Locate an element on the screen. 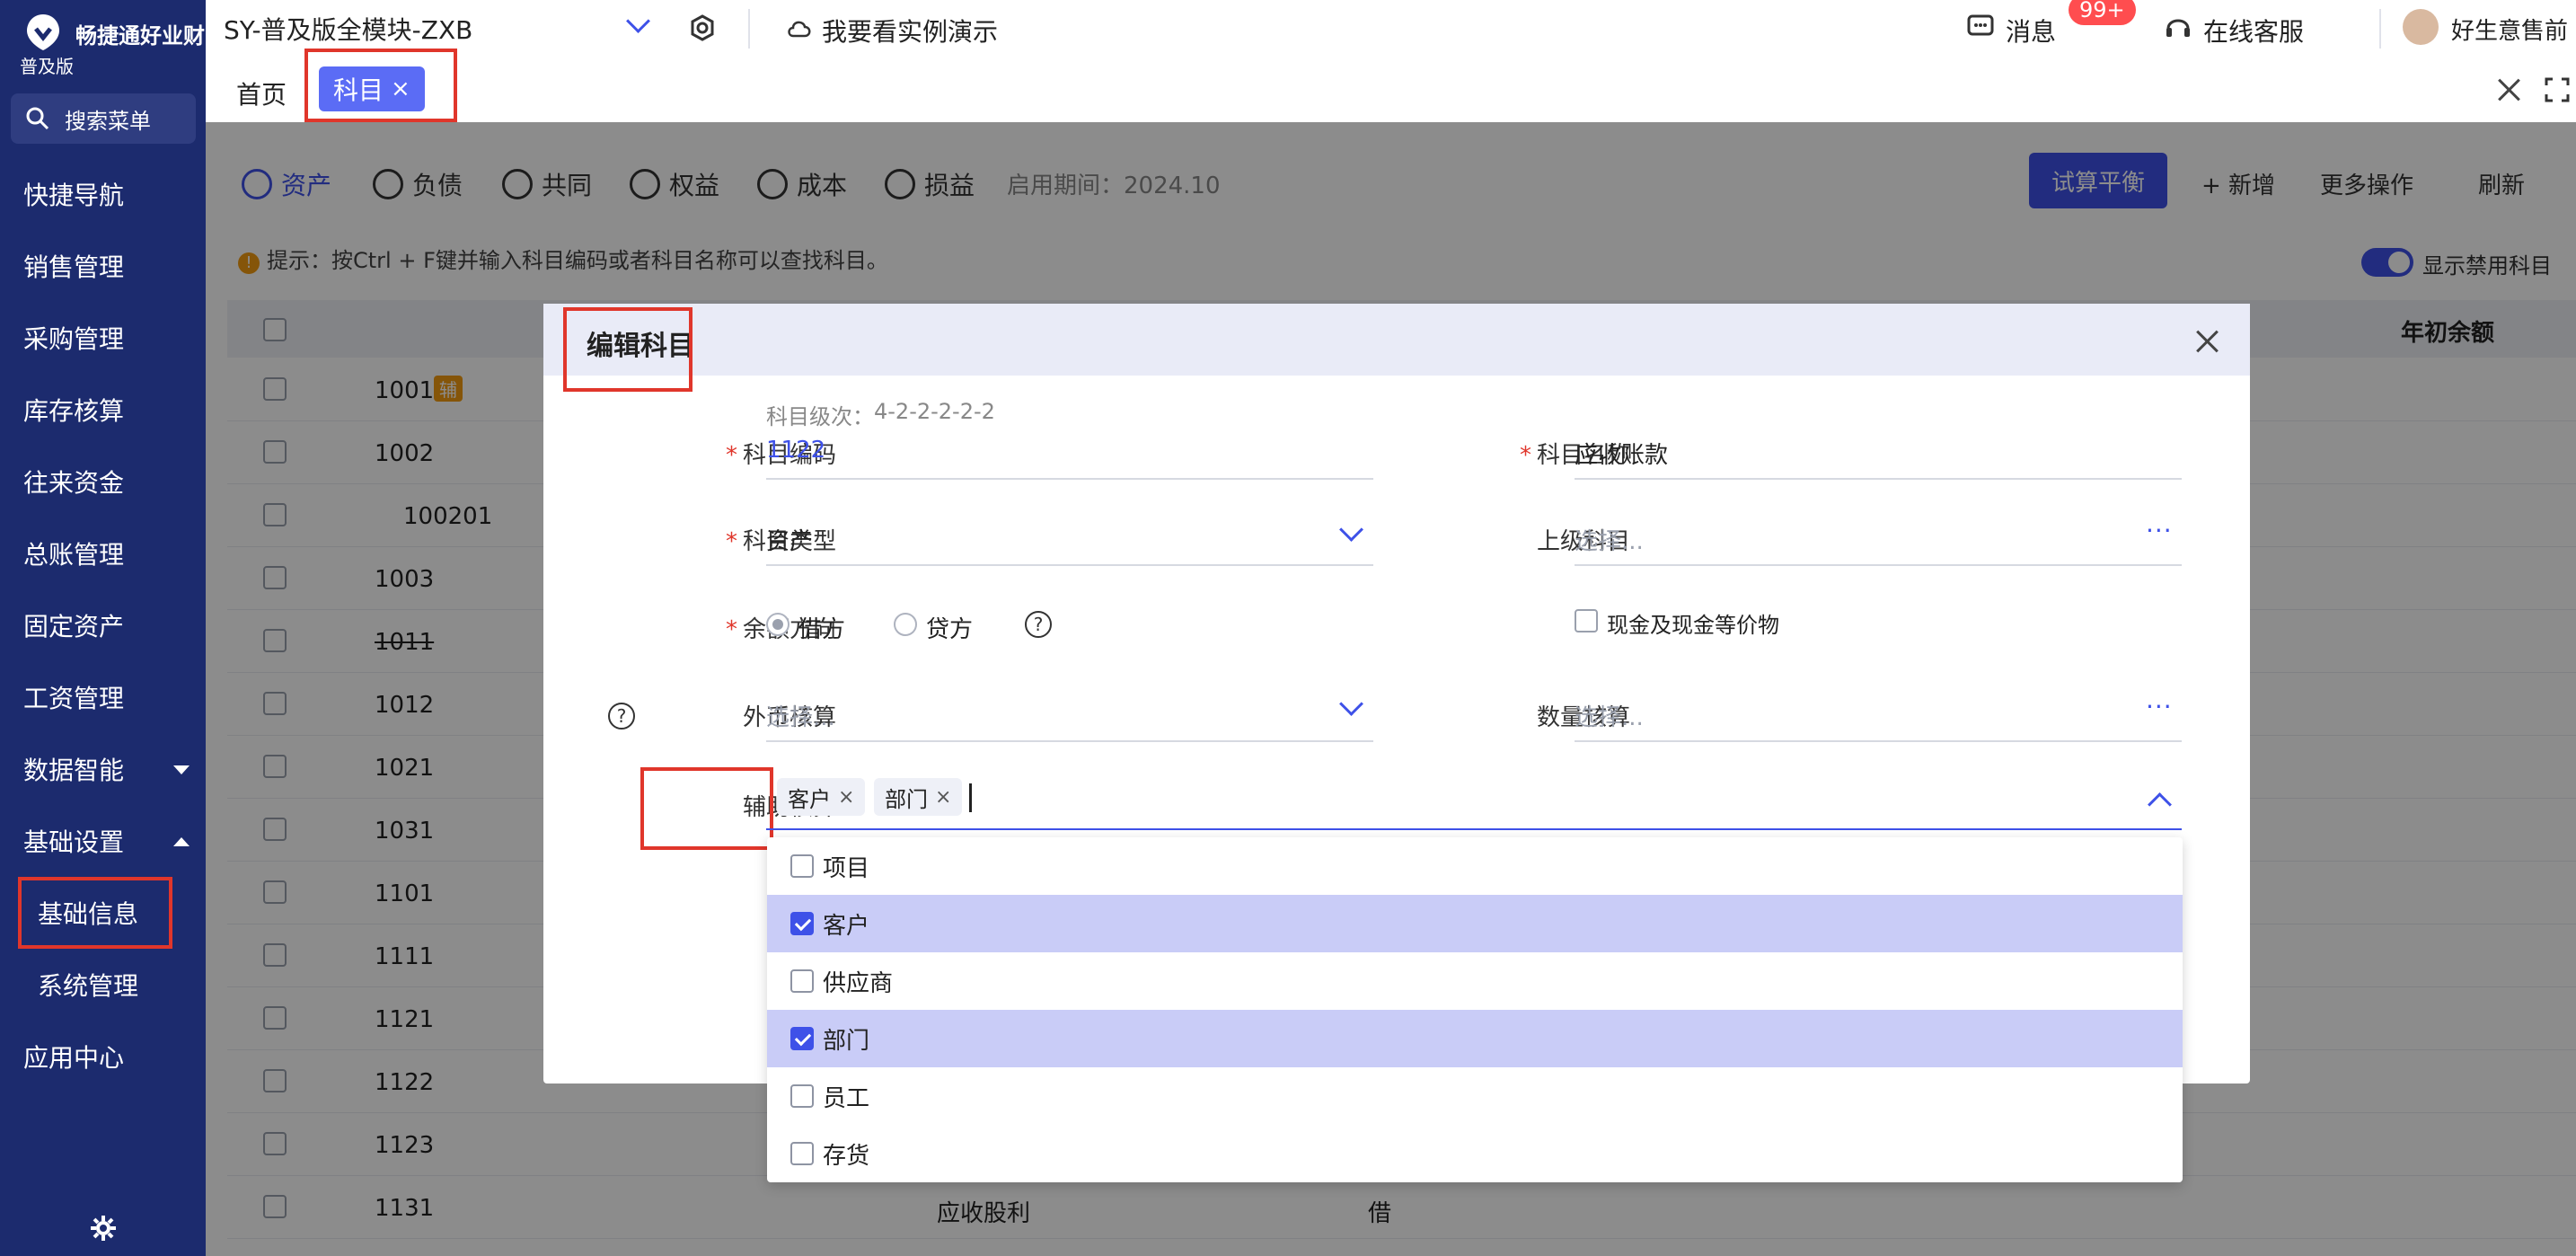 The width and height of the screenshot is (2576, 1256). option-label: 客户 is located at coordinates (846, 926).